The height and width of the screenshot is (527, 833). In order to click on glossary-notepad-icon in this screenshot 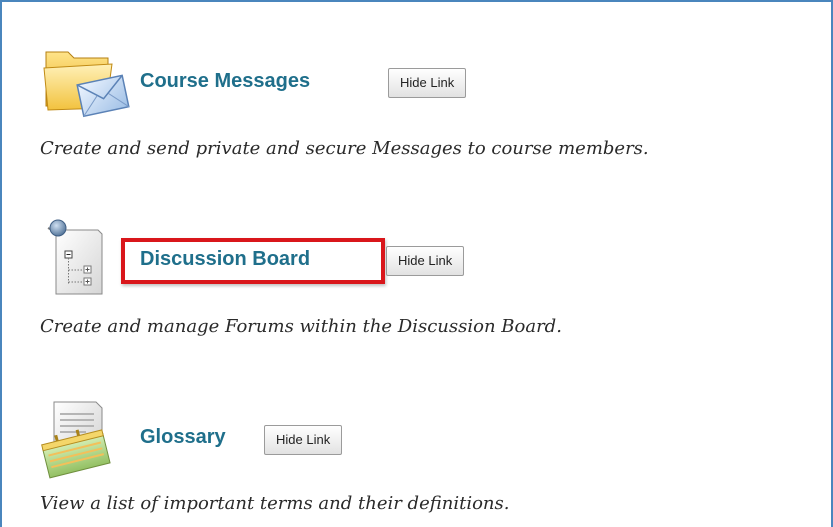, I will do `click(76, 440)`.